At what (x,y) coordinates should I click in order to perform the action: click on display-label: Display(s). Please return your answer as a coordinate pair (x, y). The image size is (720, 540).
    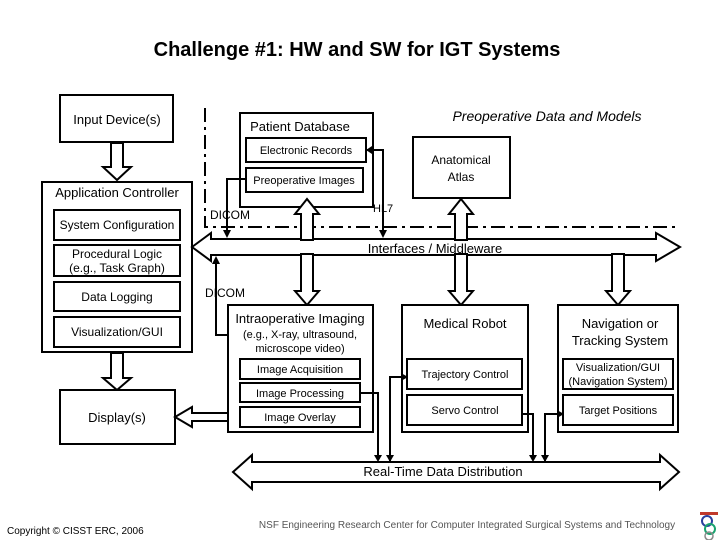
    Looking at the image, I should click on (117, 417).